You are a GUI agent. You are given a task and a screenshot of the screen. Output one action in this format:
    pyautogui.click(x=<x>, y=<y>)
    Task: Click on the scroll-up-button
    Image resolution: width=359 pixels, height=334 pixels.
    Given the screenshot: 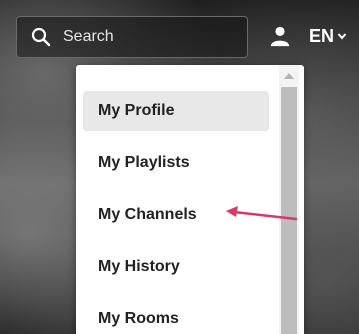 What is the action you would take?
    pyautogui.click(x=289, y=76)
    